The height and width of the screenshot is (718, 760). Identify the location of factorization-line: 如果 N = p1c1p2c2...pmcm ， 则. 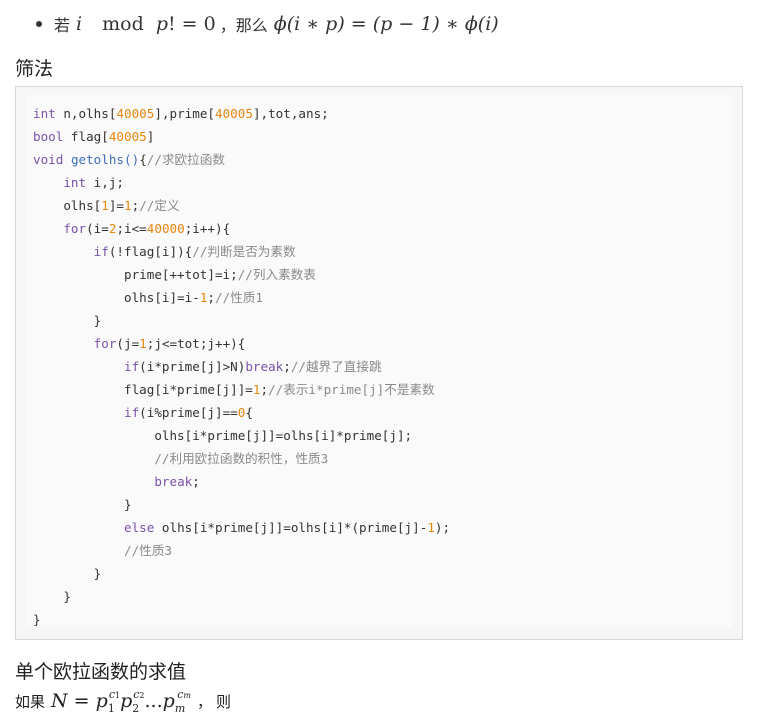
(123, 701).